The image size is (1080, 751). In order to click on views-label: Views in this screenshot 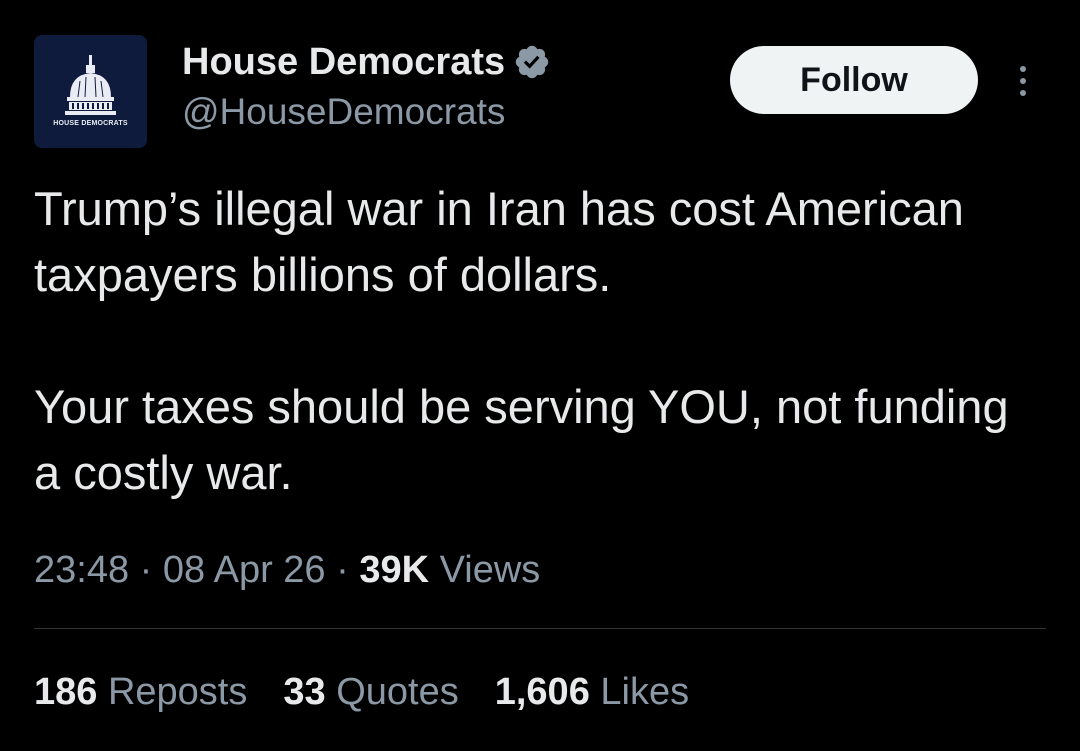, I will do `click(485, 570)`.